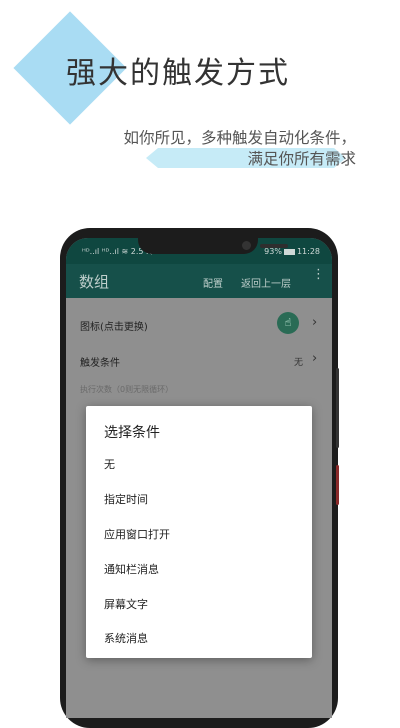  What do you see at coordinates (94, 282) in the screenshot?
I see `page-title: 数组` at bounding box center [94, 282].